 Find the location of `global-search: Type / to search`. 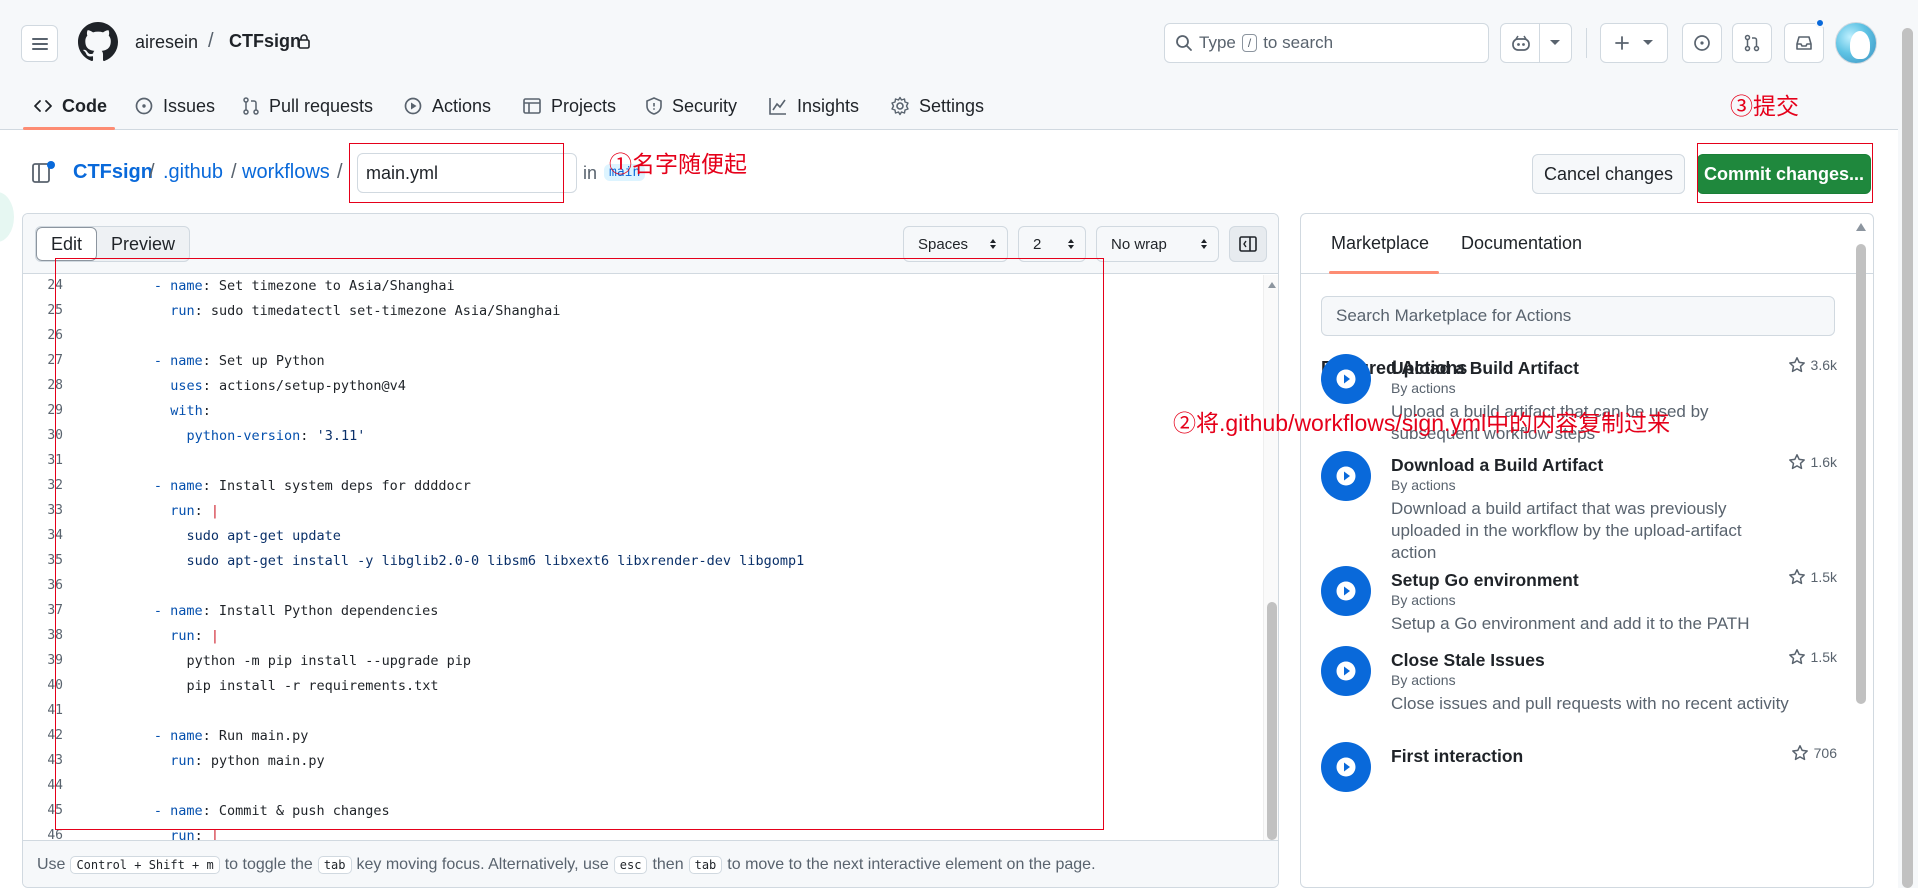

global-search: Type / to search is located at coordinates (1326, 43).